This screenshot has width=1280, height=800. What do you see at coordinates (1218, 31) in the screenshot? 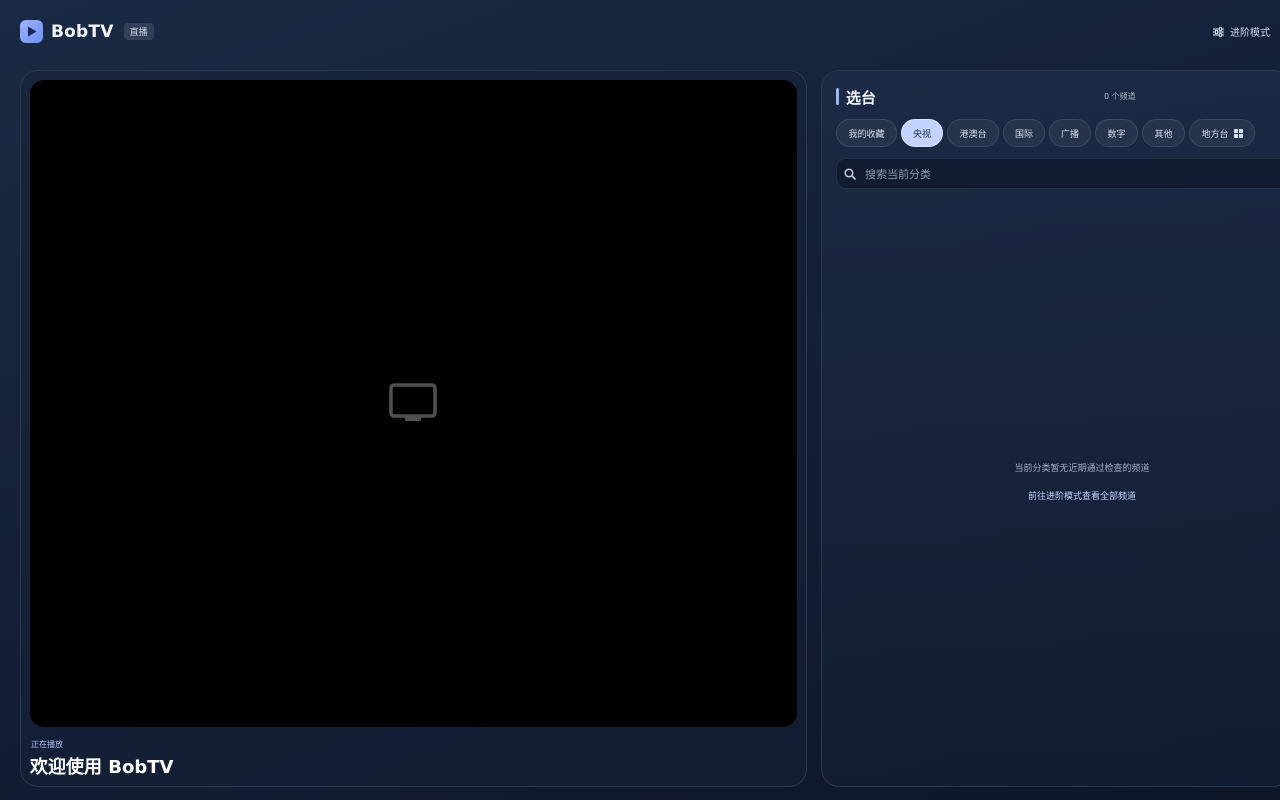
I see `sliders-icon` at bounding box center [1218, 31].